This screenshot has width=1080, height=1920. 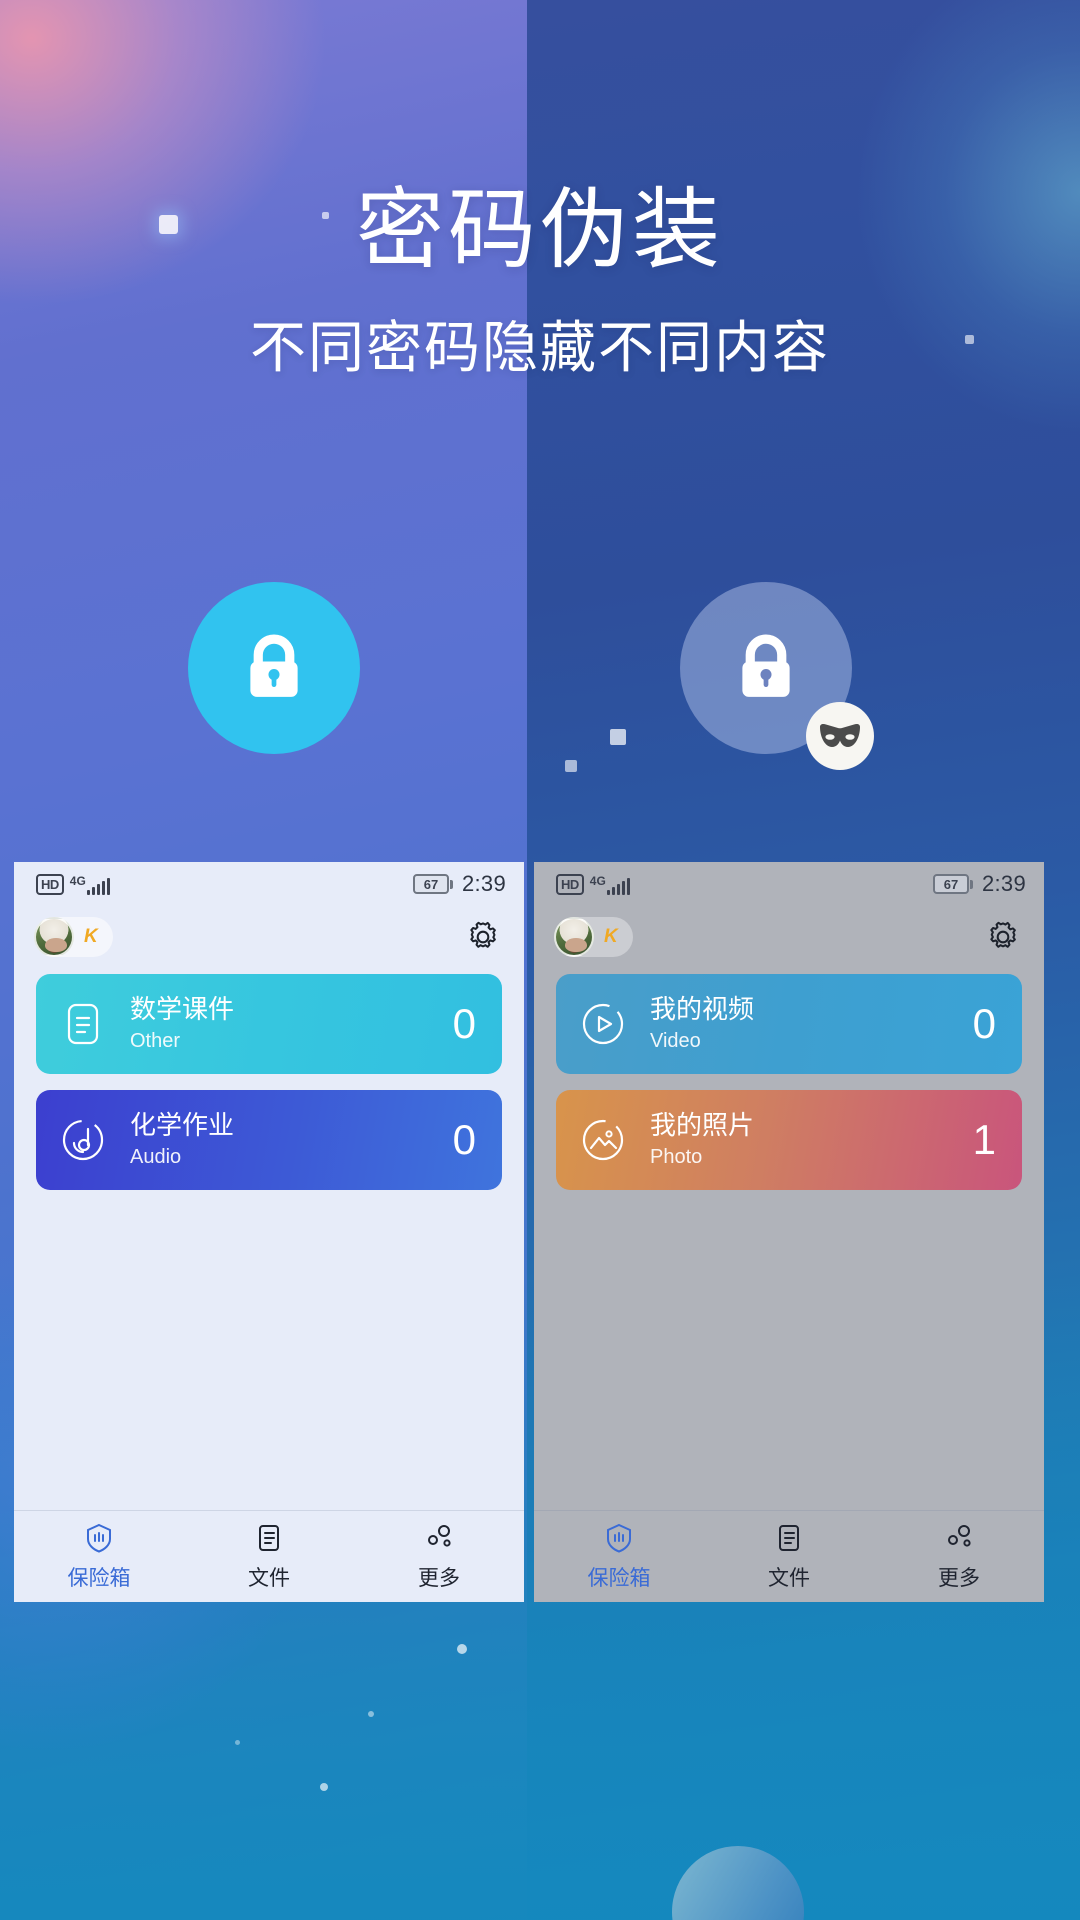 What do you see at coordinates (603, 1024) in the screenshot?
I see `play-circle-icon` at bounding box center [603, 1024].